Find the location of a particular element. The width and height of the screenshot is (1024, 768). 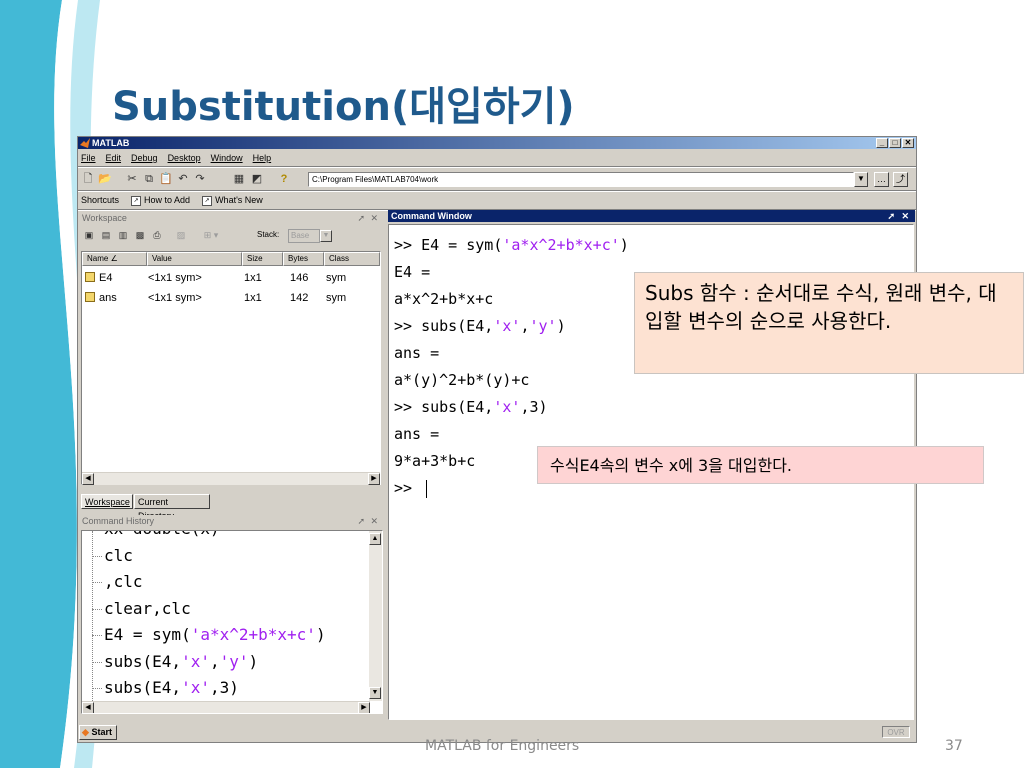

close-button: ✕ is located at coordinates (908, 143).